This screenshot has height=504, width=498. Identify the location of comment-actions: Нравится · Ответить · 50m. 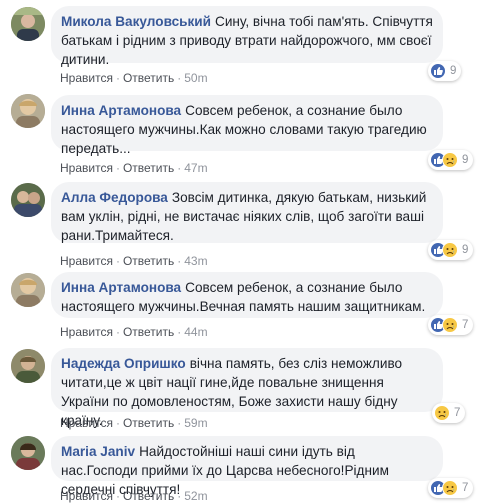
(134, 78).